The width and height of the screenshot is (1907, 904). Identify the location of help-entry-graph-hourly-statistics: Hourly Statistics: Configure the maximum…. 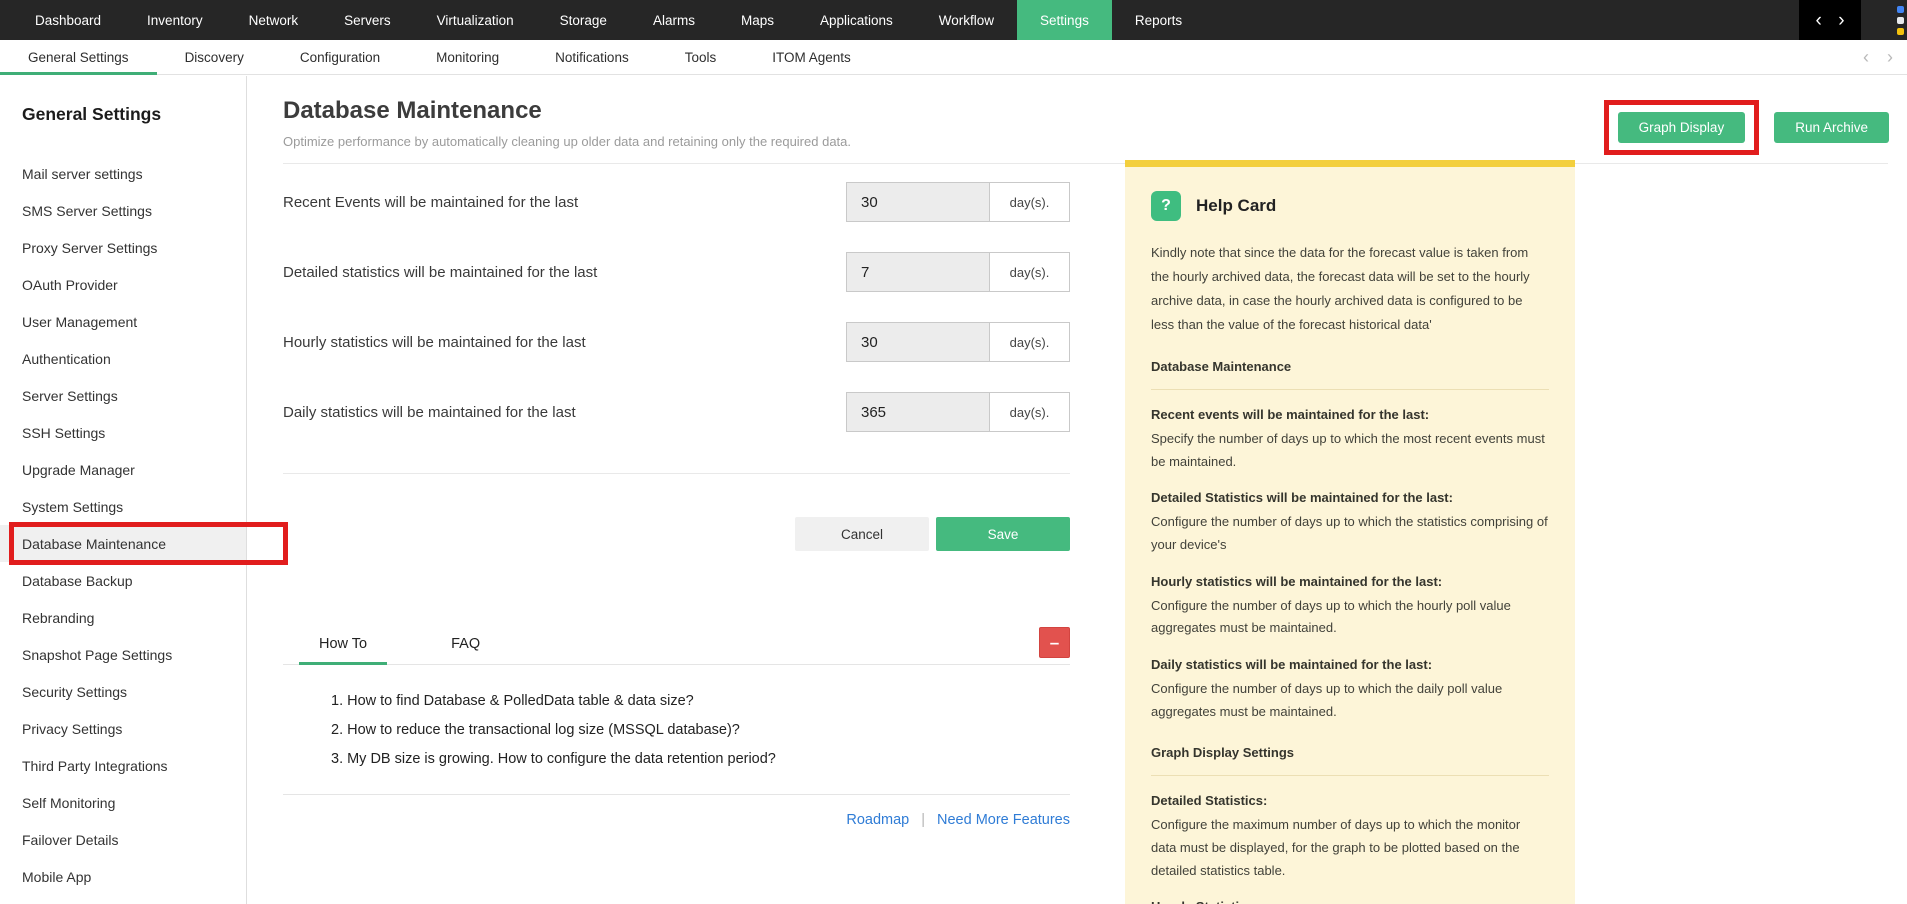
(1350, 900).